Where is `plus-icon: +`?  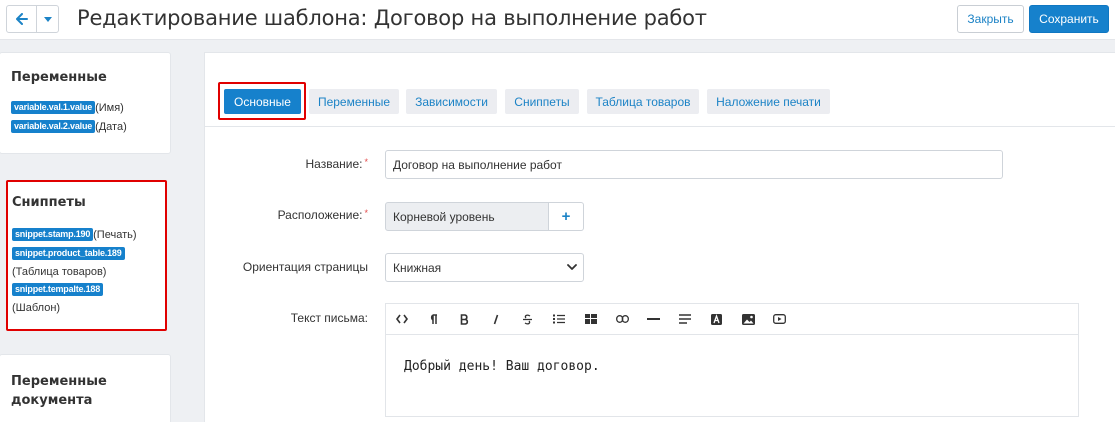
plus-icon: + is located at coordinates (566, 216).